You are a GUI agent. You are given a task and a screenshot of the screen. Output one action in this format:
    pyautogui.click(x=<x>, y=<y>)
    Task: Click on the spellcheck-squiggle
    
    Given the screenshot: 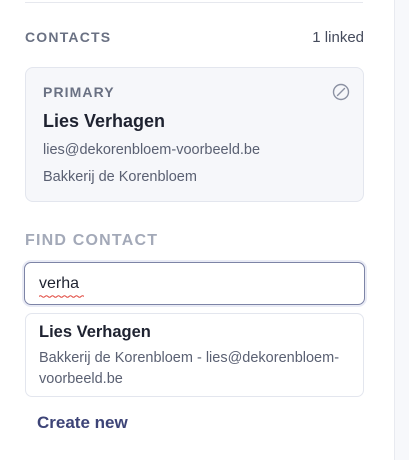 What is the action you would take?
    pyautogui.click(x=61, y=296)
    